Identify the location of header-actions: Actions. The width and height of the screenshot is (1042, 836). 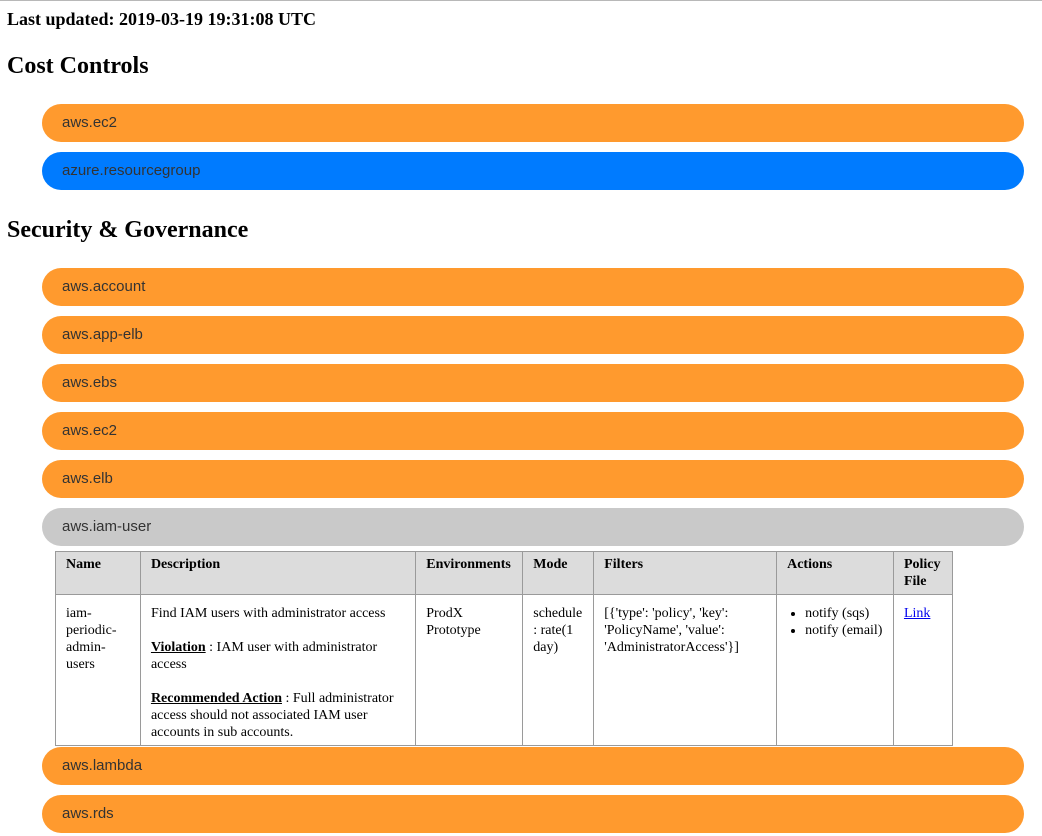
(835, 573).